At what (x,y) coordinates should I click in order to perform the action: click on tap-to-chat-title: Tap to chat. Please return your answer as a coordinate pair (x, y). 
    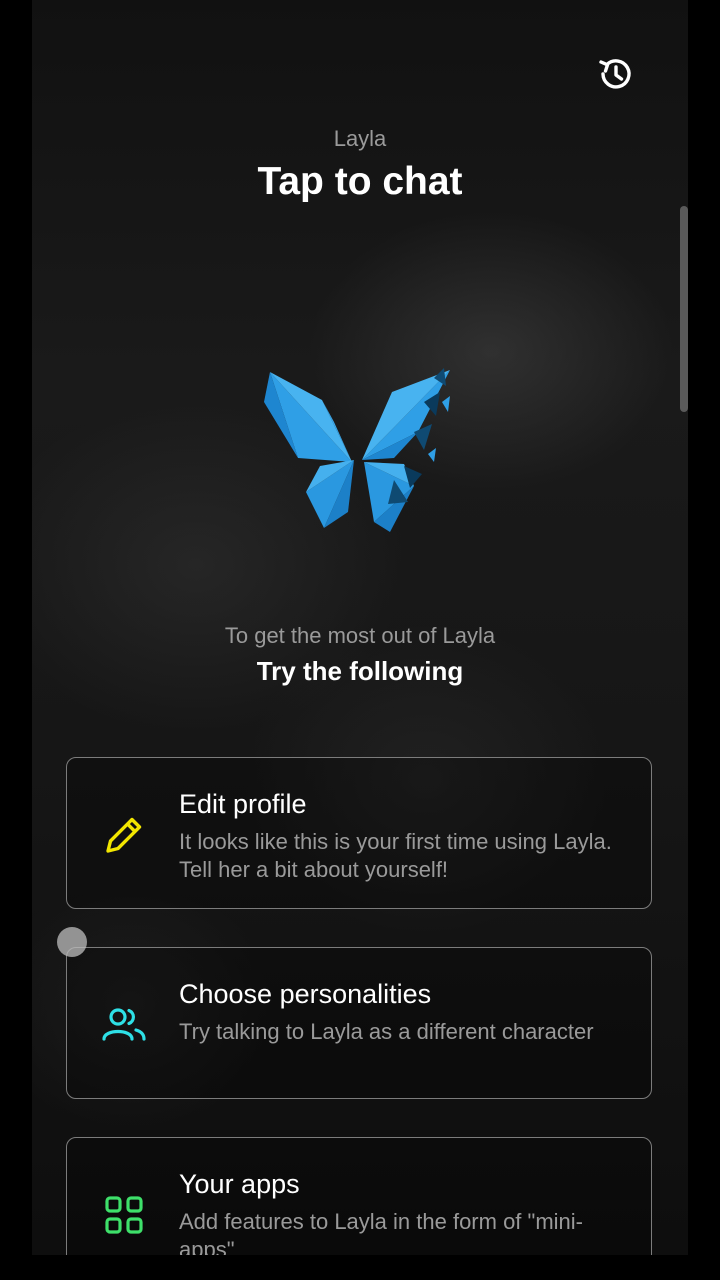
    Looking at the image, I should click on (360, 182).